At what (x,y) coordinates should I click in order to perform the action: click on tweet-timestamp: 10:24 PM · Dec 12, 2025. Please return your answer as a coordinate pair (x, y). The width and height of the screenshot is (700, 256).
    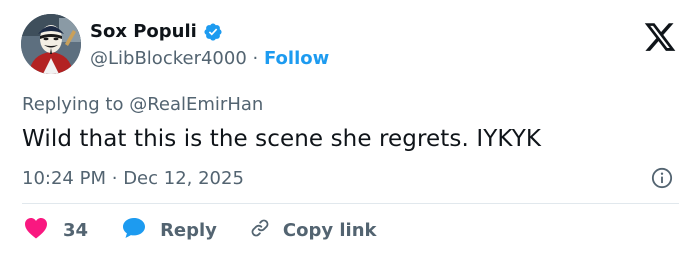
    Looking at the image, I should click on (133, 178).